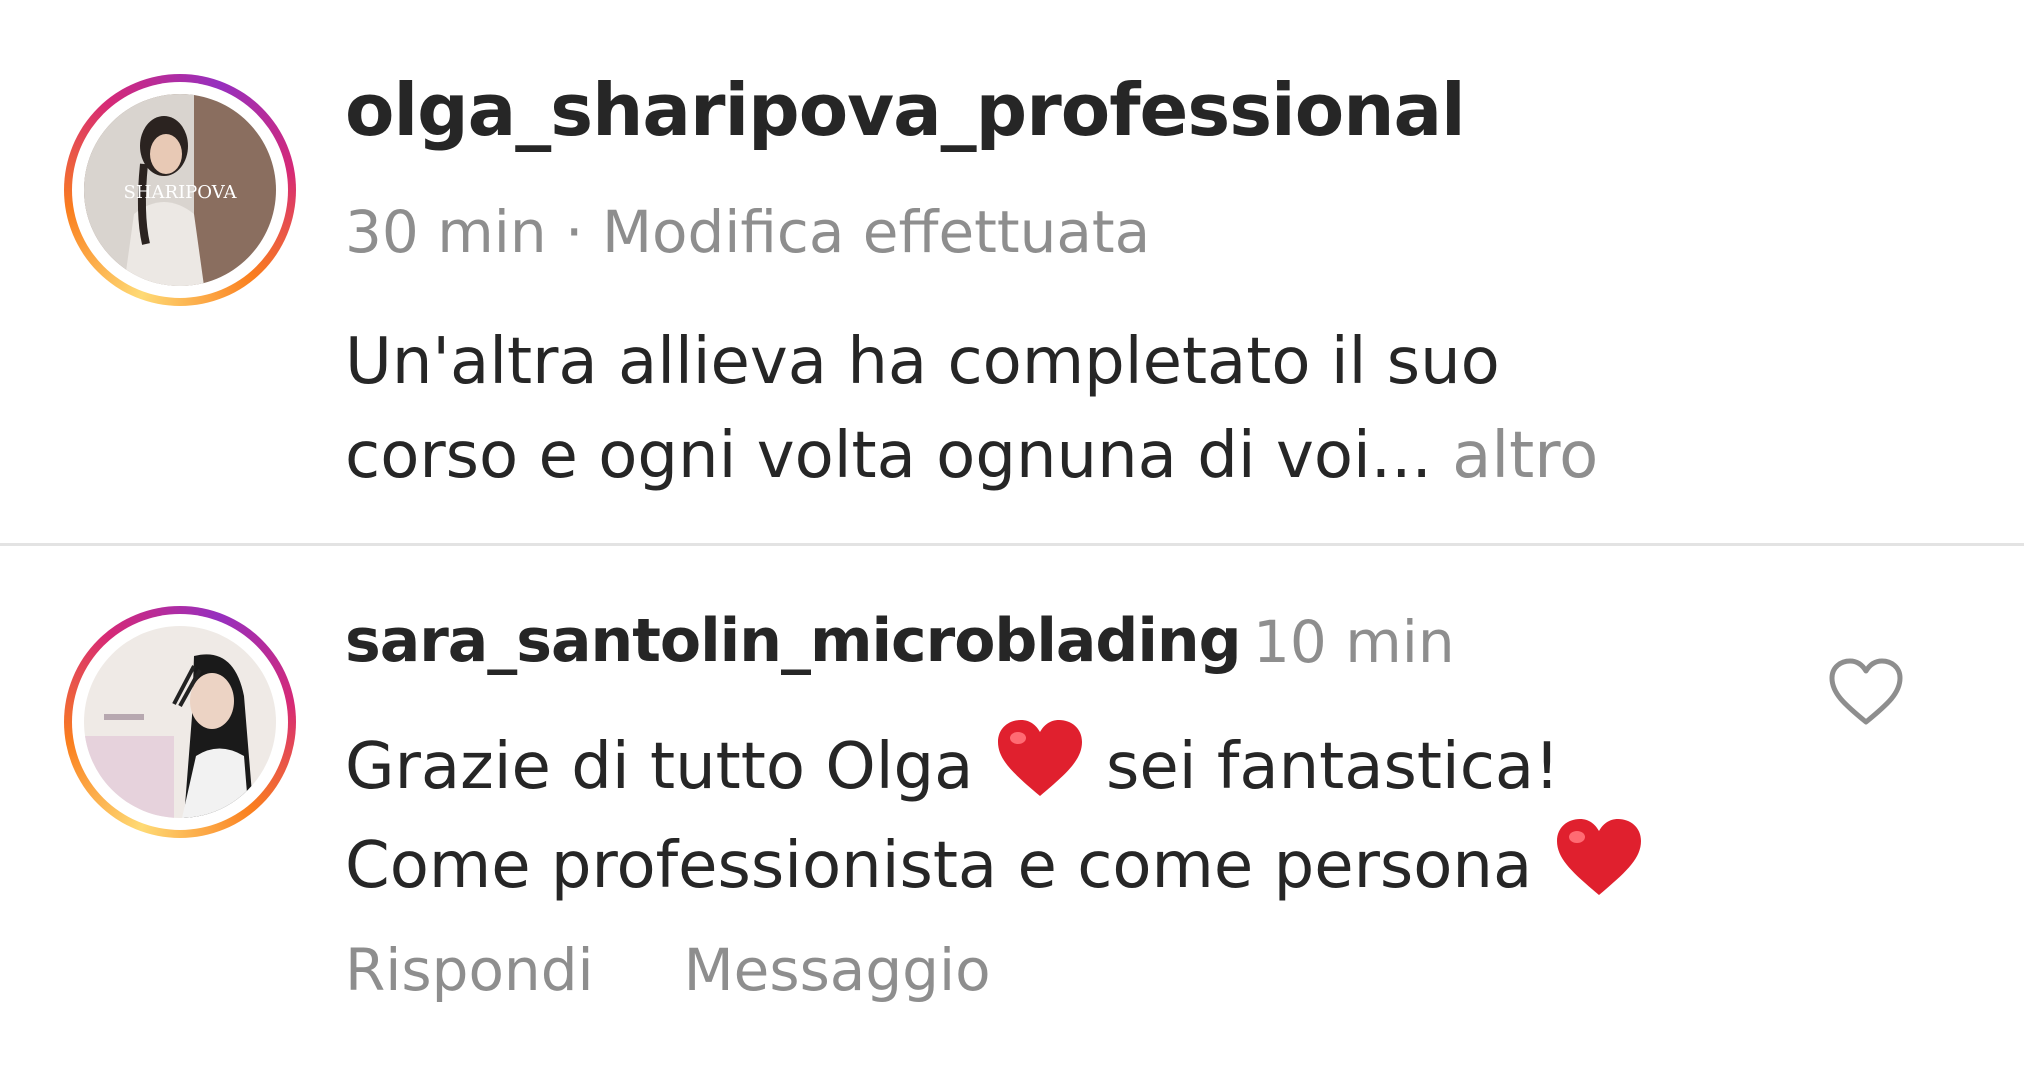 This screenshot has height=1071, width=2024. I want to click on reply-button: Rispondi, so click(469, 970).